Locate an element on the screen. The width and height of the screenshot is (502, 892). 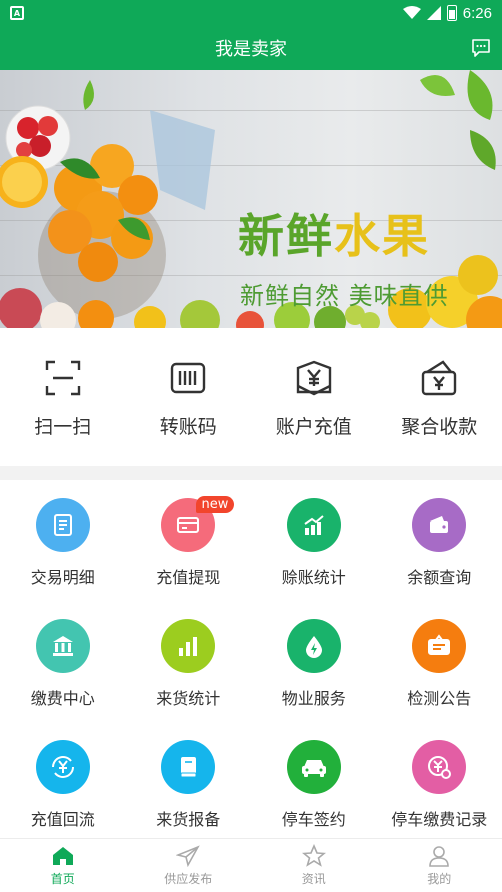
service-label: 赊账统计 is located at coordinates (313, 577).